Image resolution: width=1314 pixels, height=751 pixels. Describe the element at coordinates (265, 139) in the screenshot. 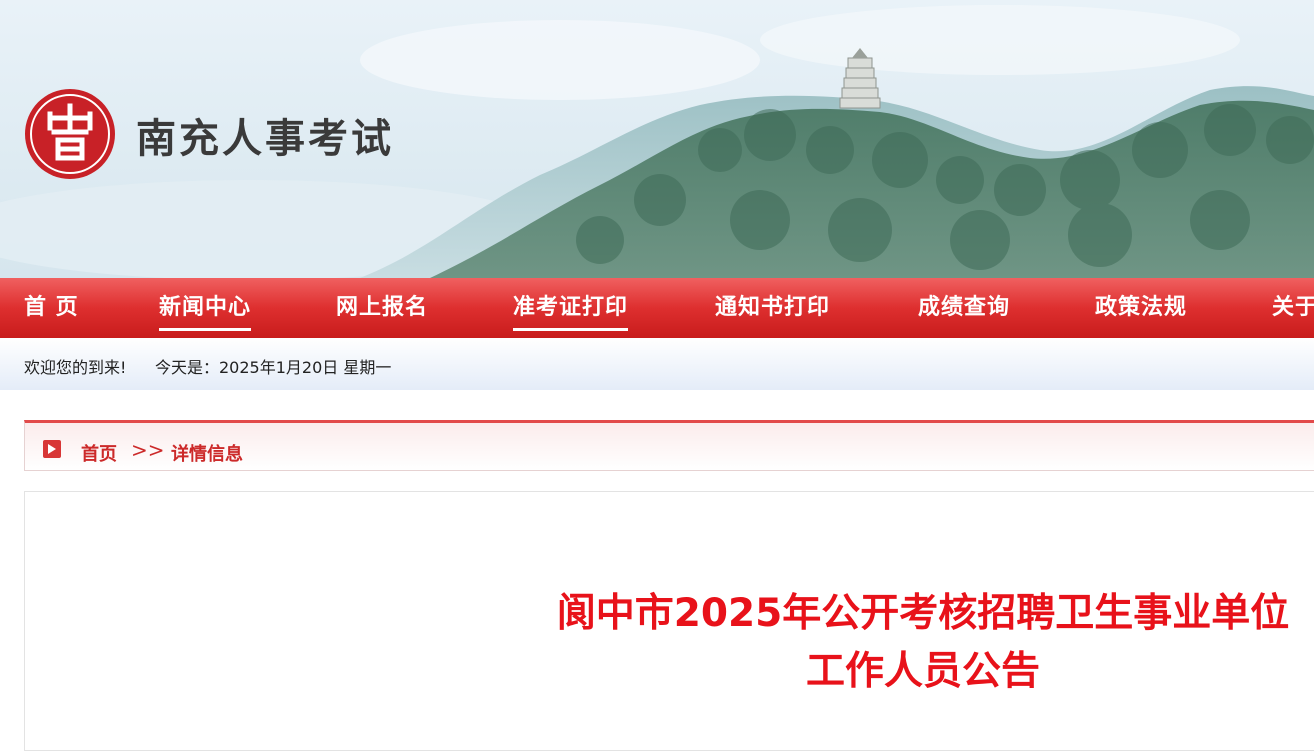

I see `site-title: 南充人事考试` at that location.